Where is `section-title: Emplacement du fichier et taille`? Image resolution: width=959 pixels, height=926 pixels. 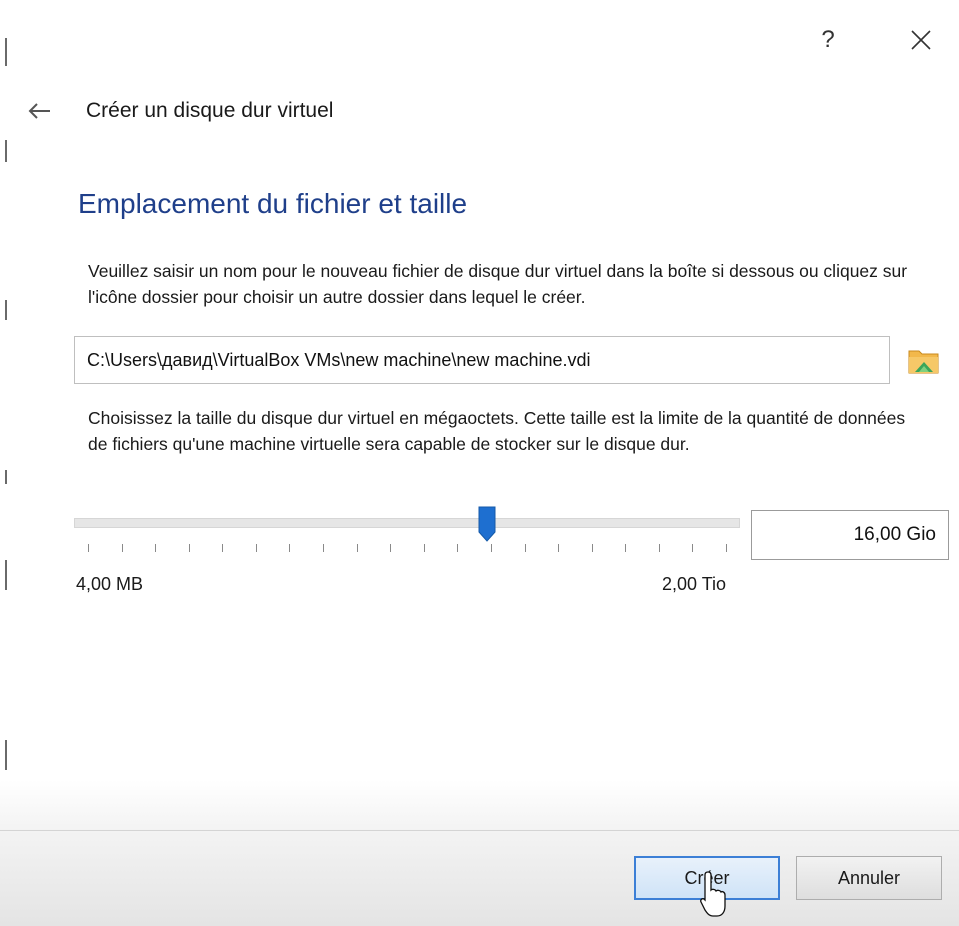 section-title: Emplacement du fichier et taille is located at coordinates (273, 203).